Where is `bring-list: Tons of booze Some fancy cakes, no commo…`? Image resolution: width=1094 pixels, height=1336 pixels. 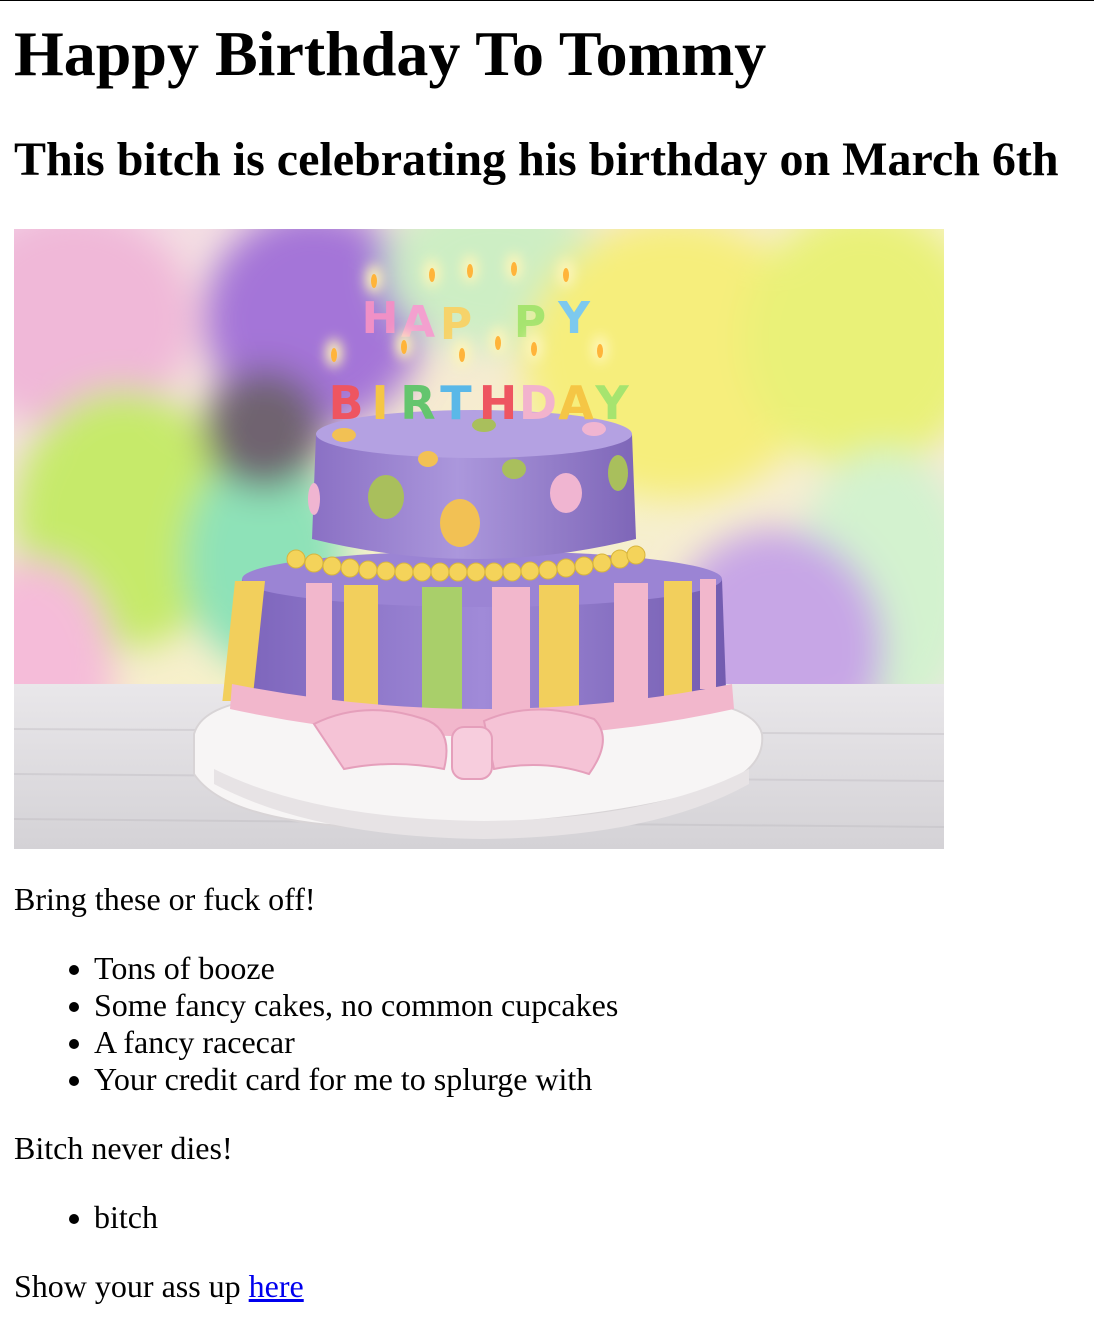
bring-list: Tons of booze Some fancy cakes, no commo… is located at coordinates (316, 1024).